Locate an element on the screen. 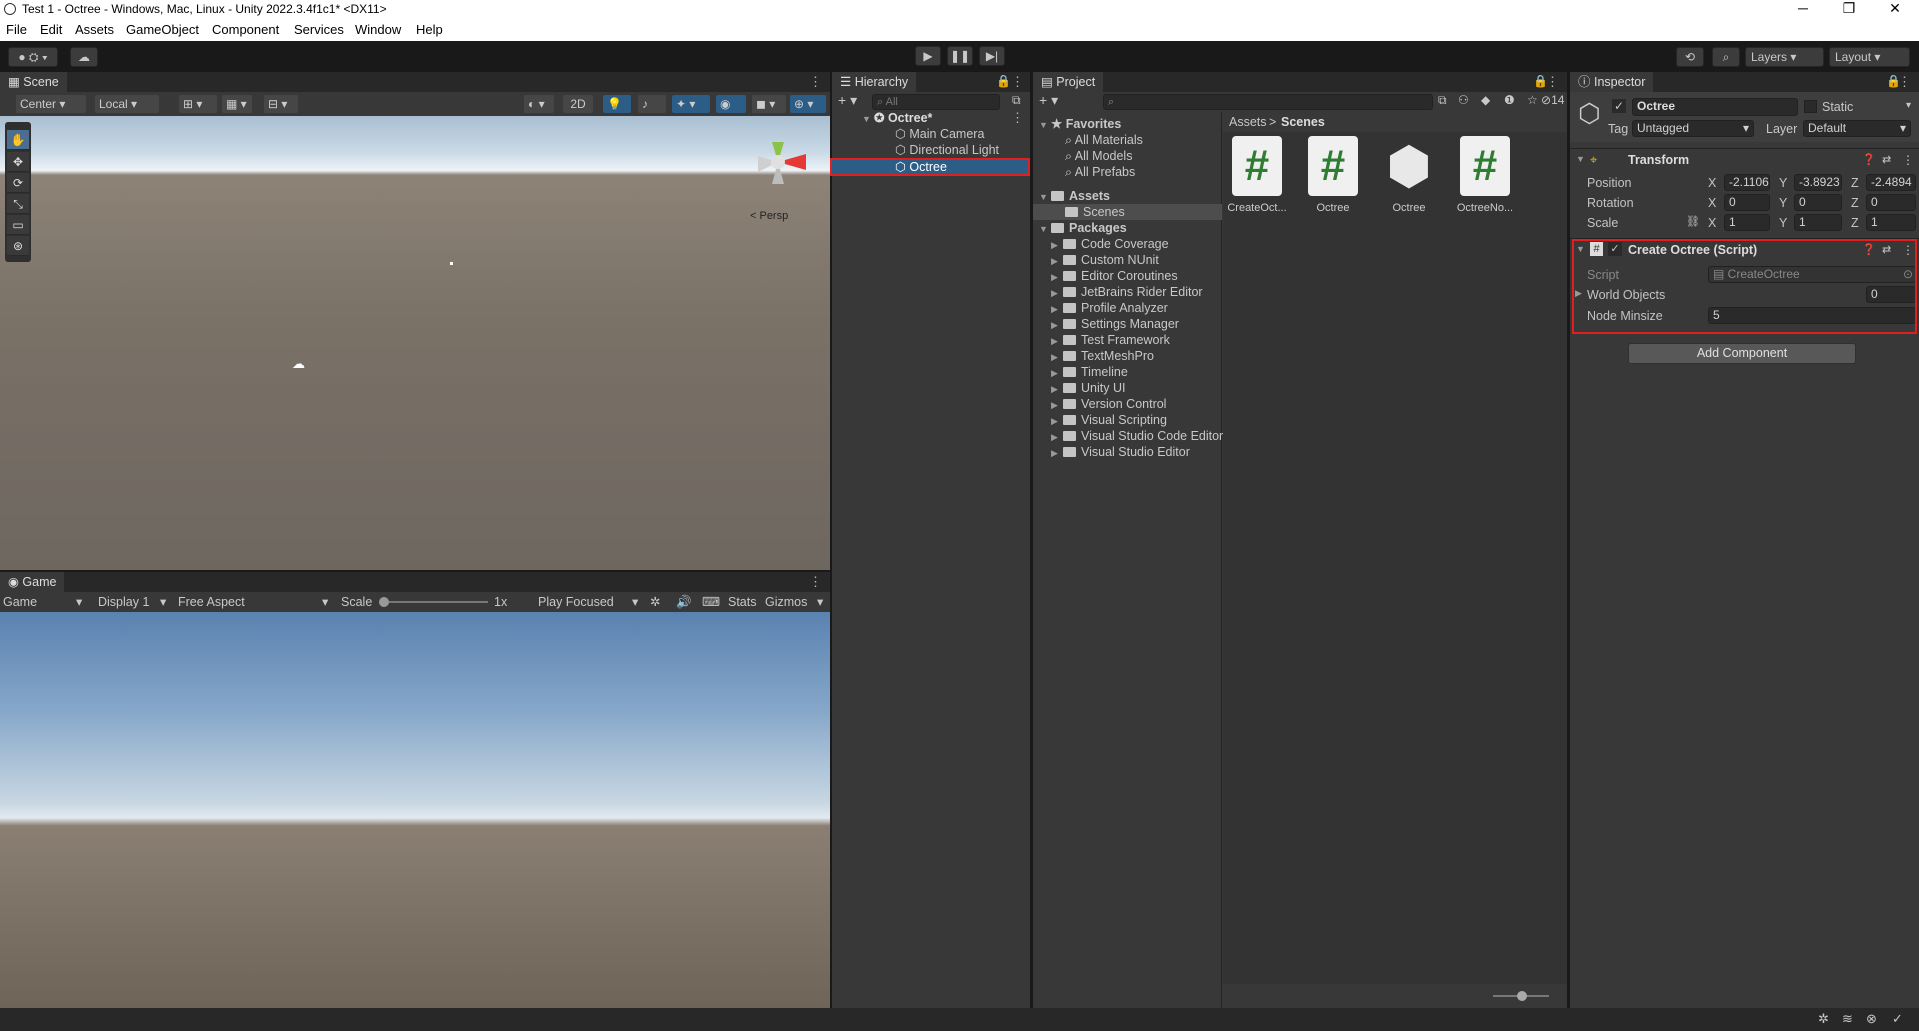 Image resolution: width=1919 pixels, height=1031 pixels. increment-snap-icon: ⊟ ▾ is located at coordinates (281, 104).